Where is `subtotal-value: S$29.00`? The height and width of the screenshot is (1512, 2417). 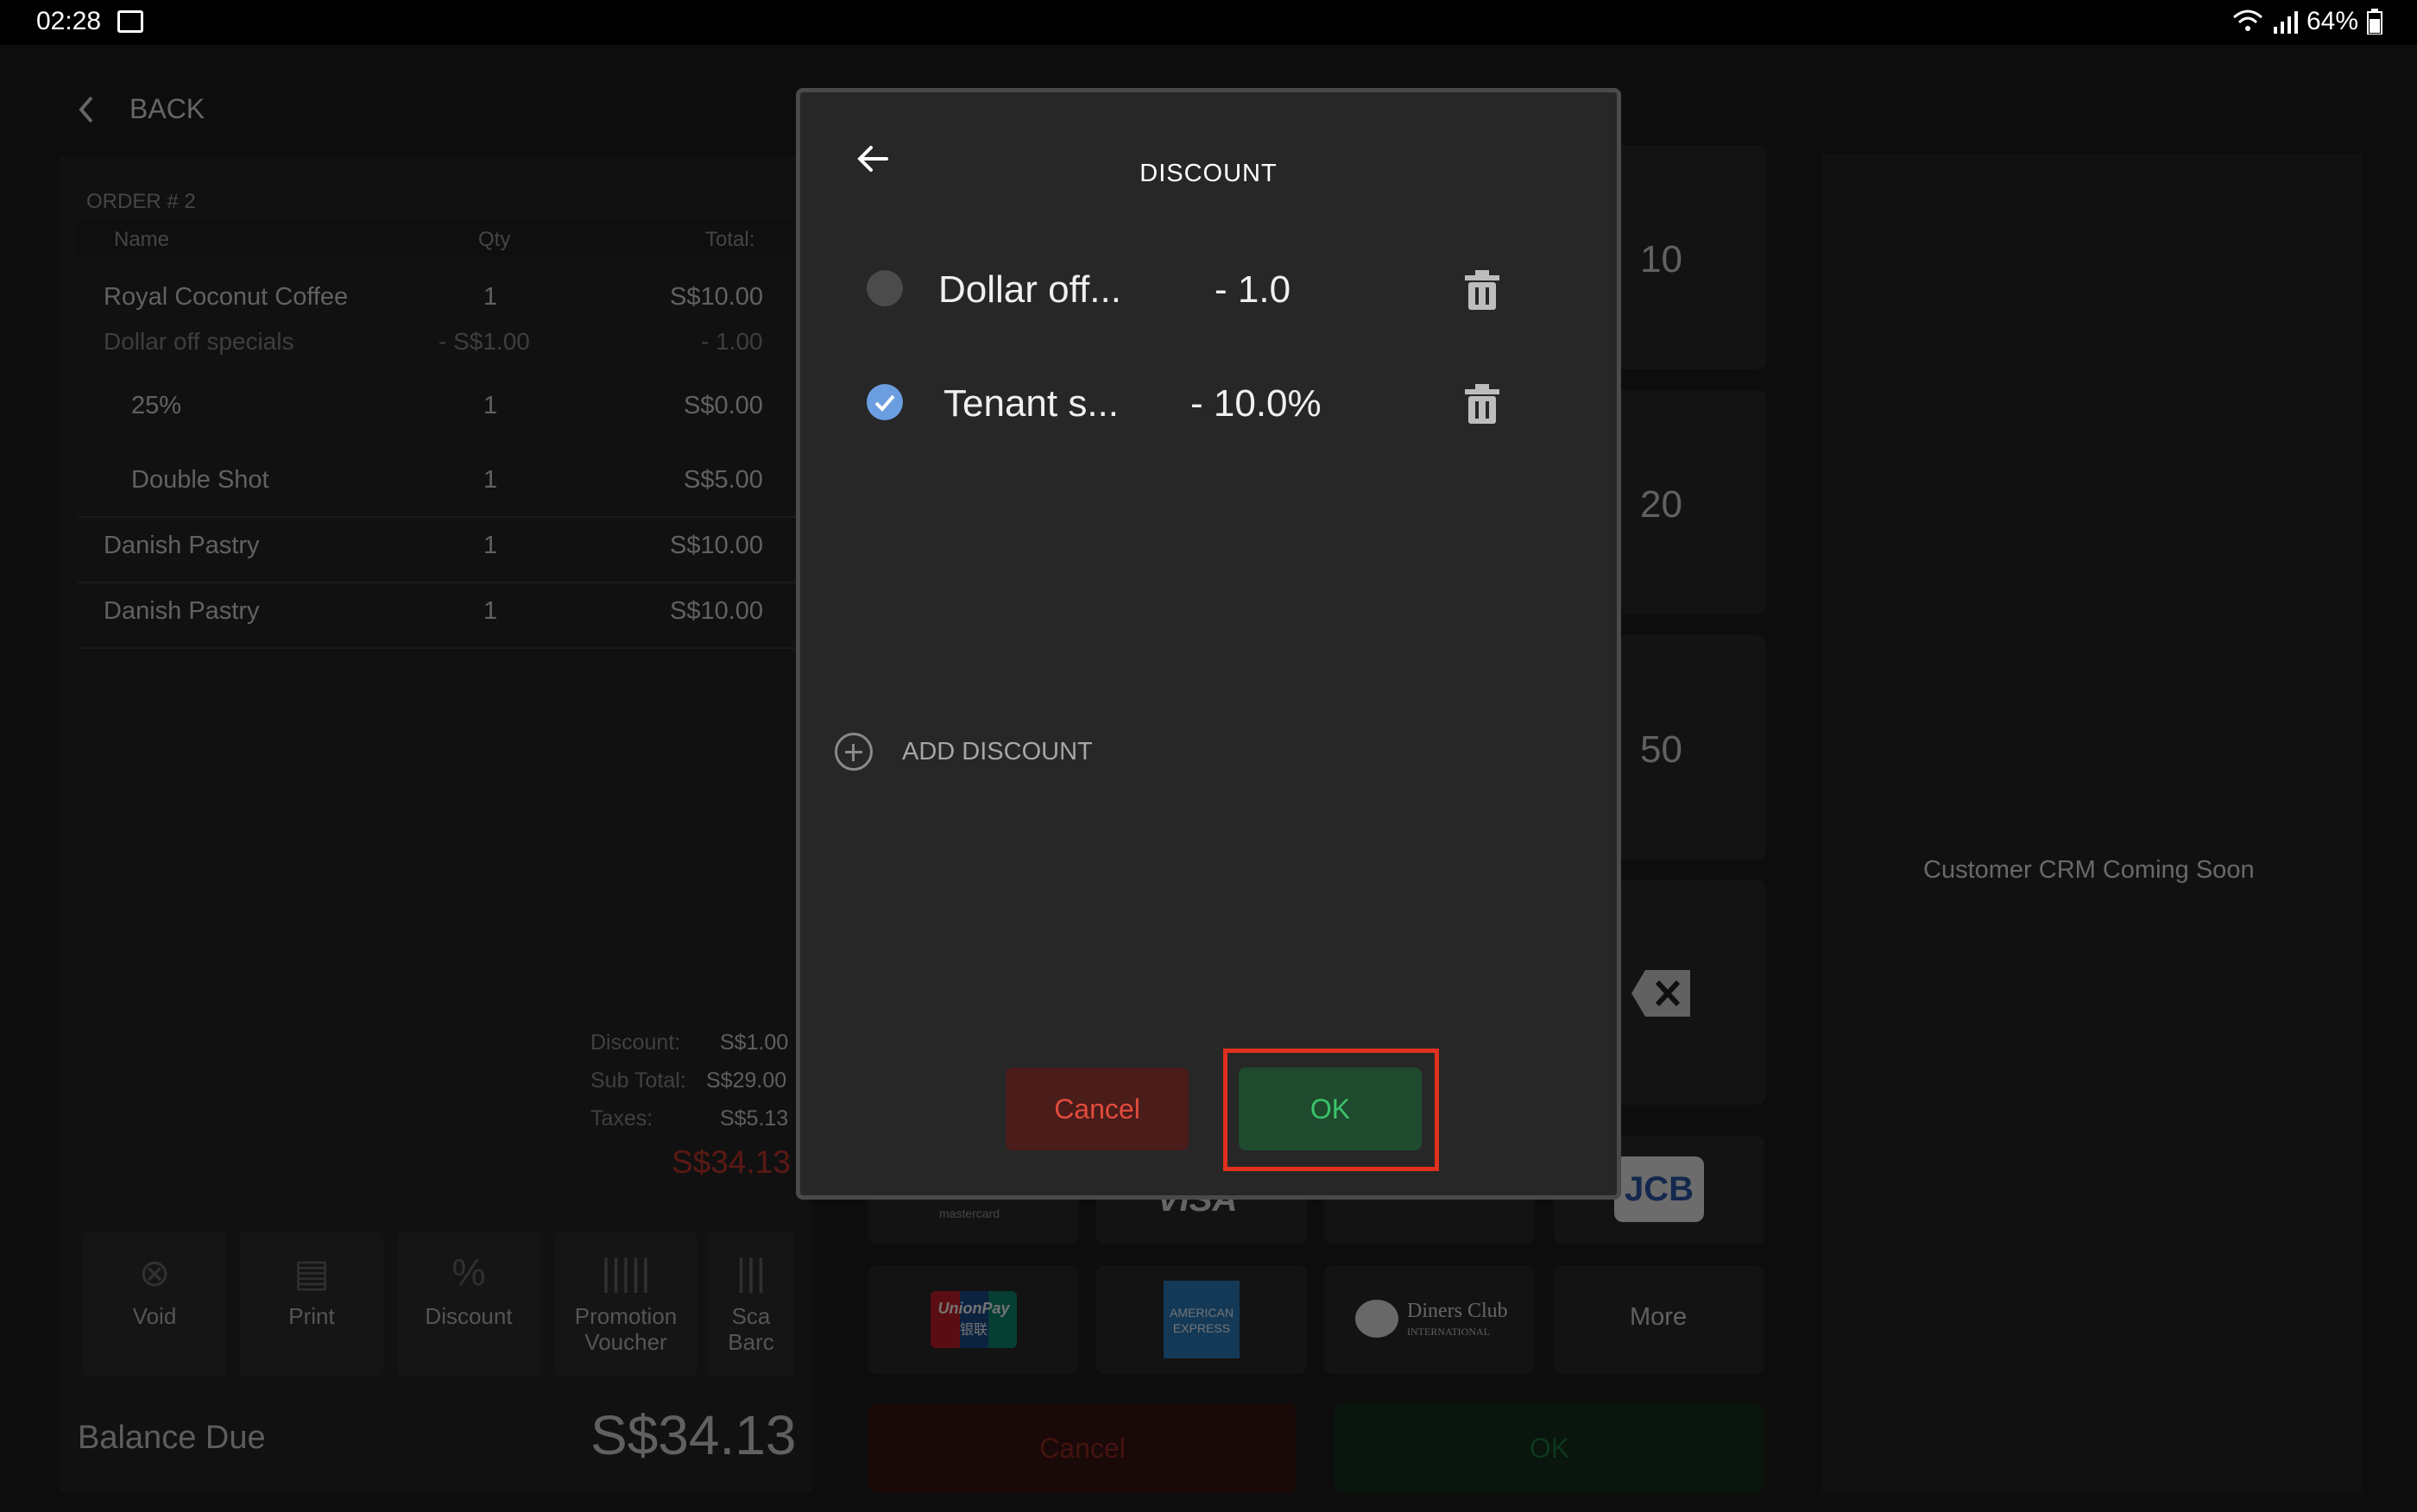
subtotal-value: S$29.00 is located at coordinates (746, 1080).